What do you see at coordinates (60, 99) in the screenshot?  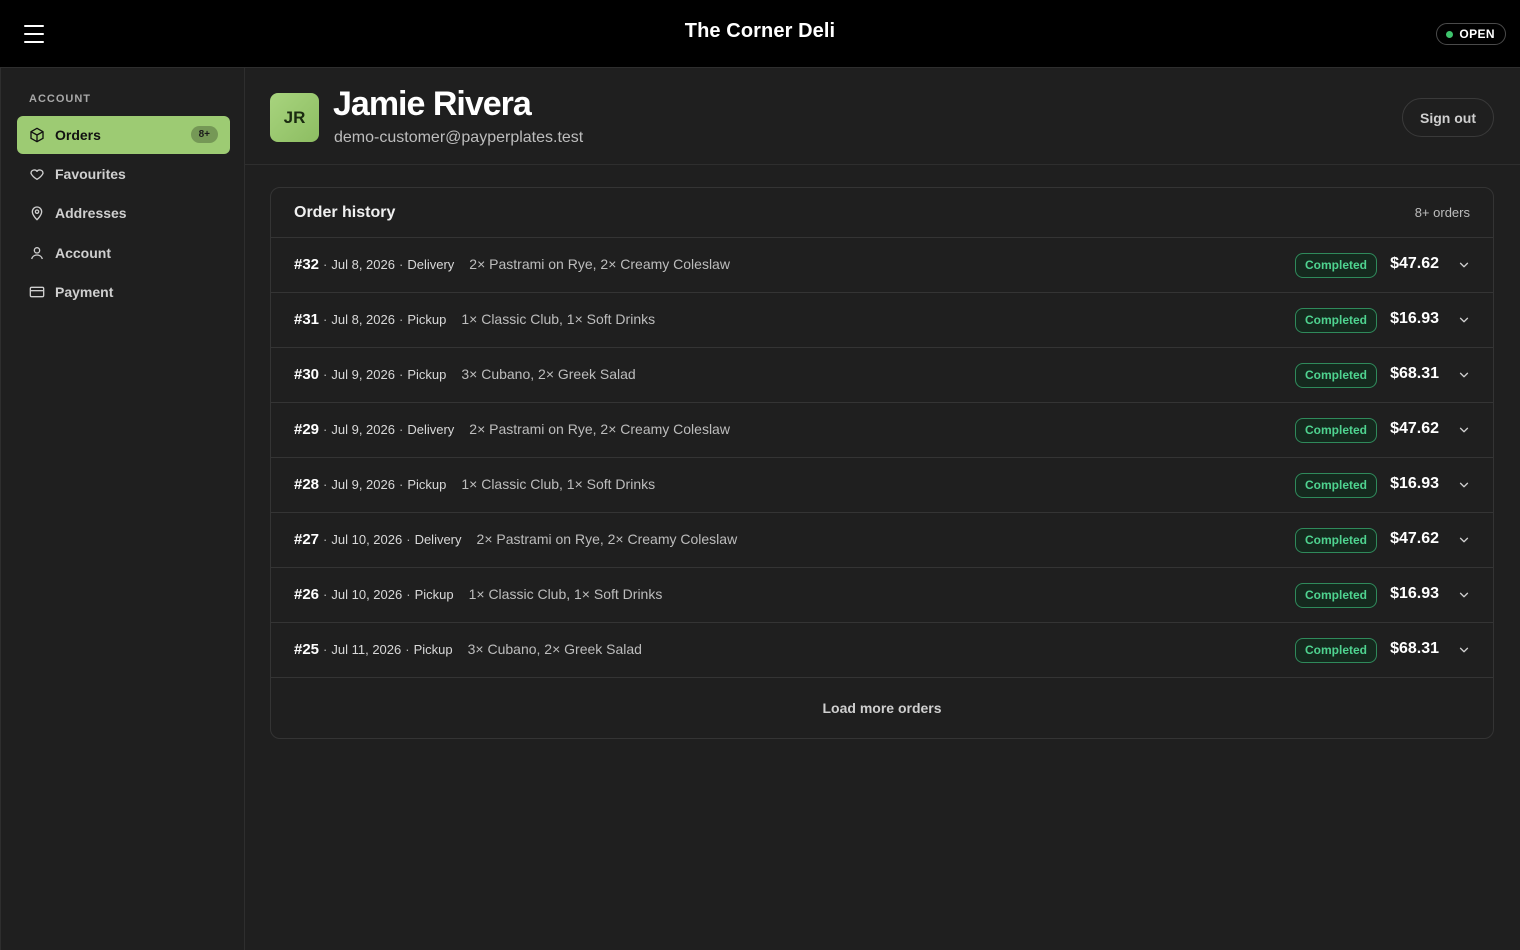 I see `sidebar-heading: ACCOUNT` at bounding box center [60, 99].